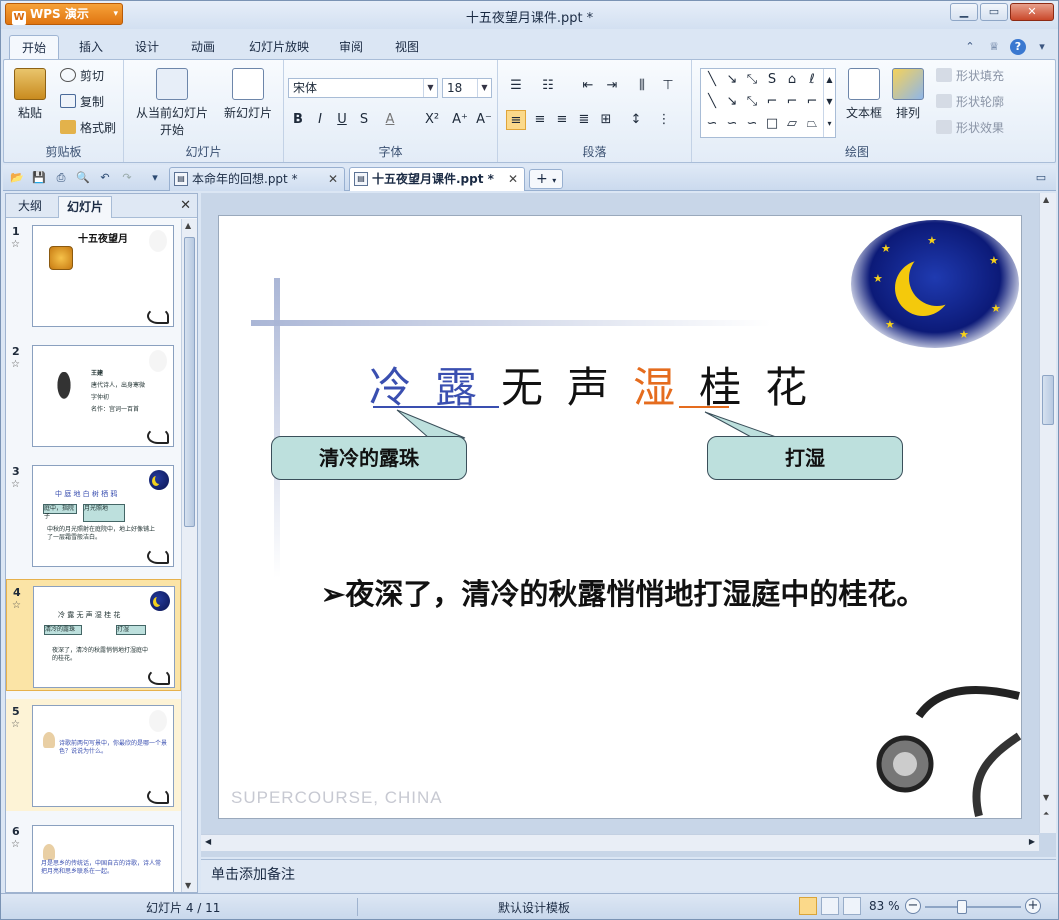 The height and width of the screenshot is (920, 1059). What do you see at coordinates (970, 76) in the screenshot?
I see `shape-fill-button: 形状填充` at bounding box center [970, 76].